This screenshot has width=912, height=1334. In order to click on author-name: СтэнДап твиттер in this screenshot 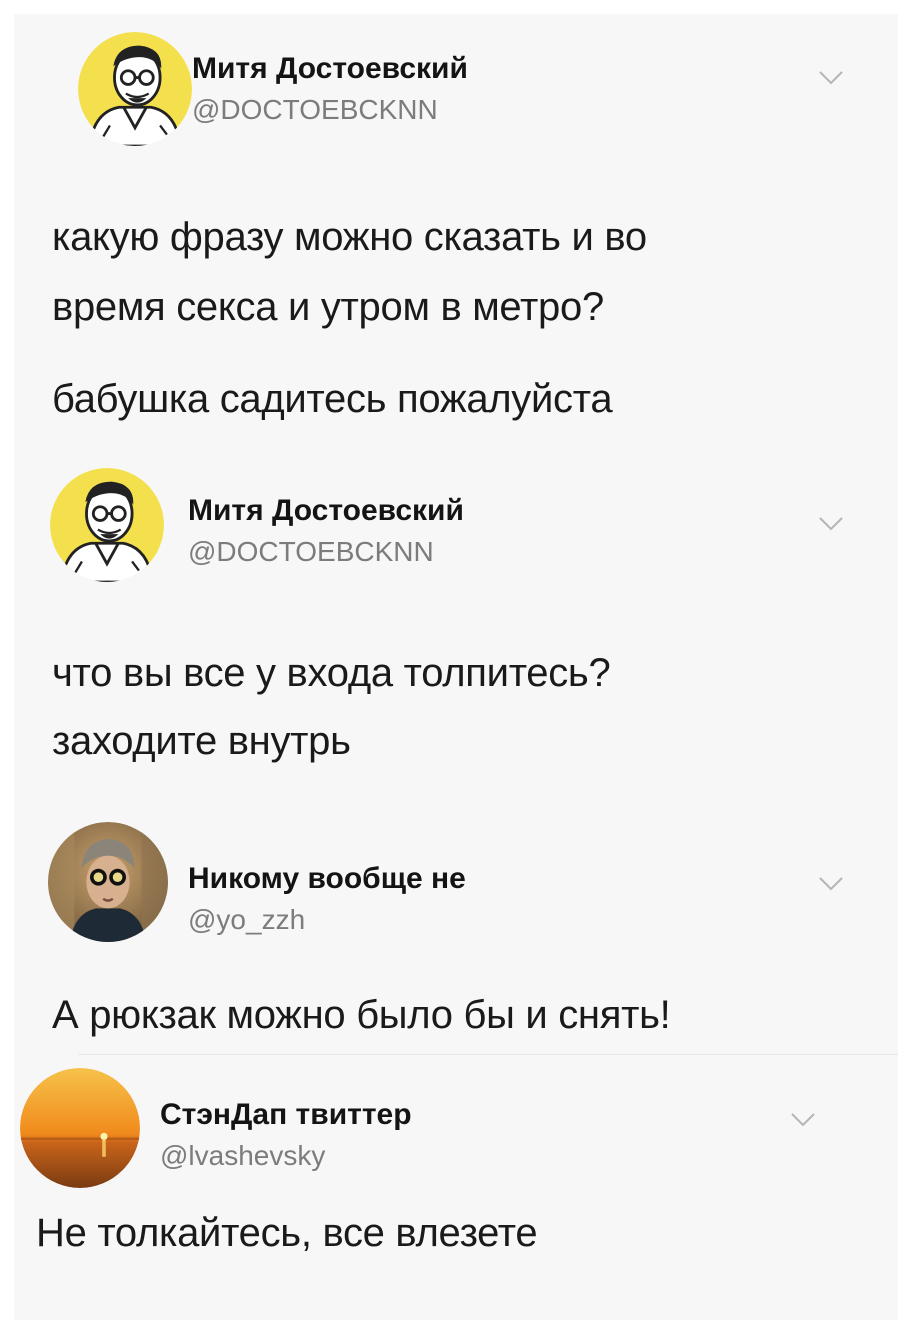, I will do `click(286, 1115)`.